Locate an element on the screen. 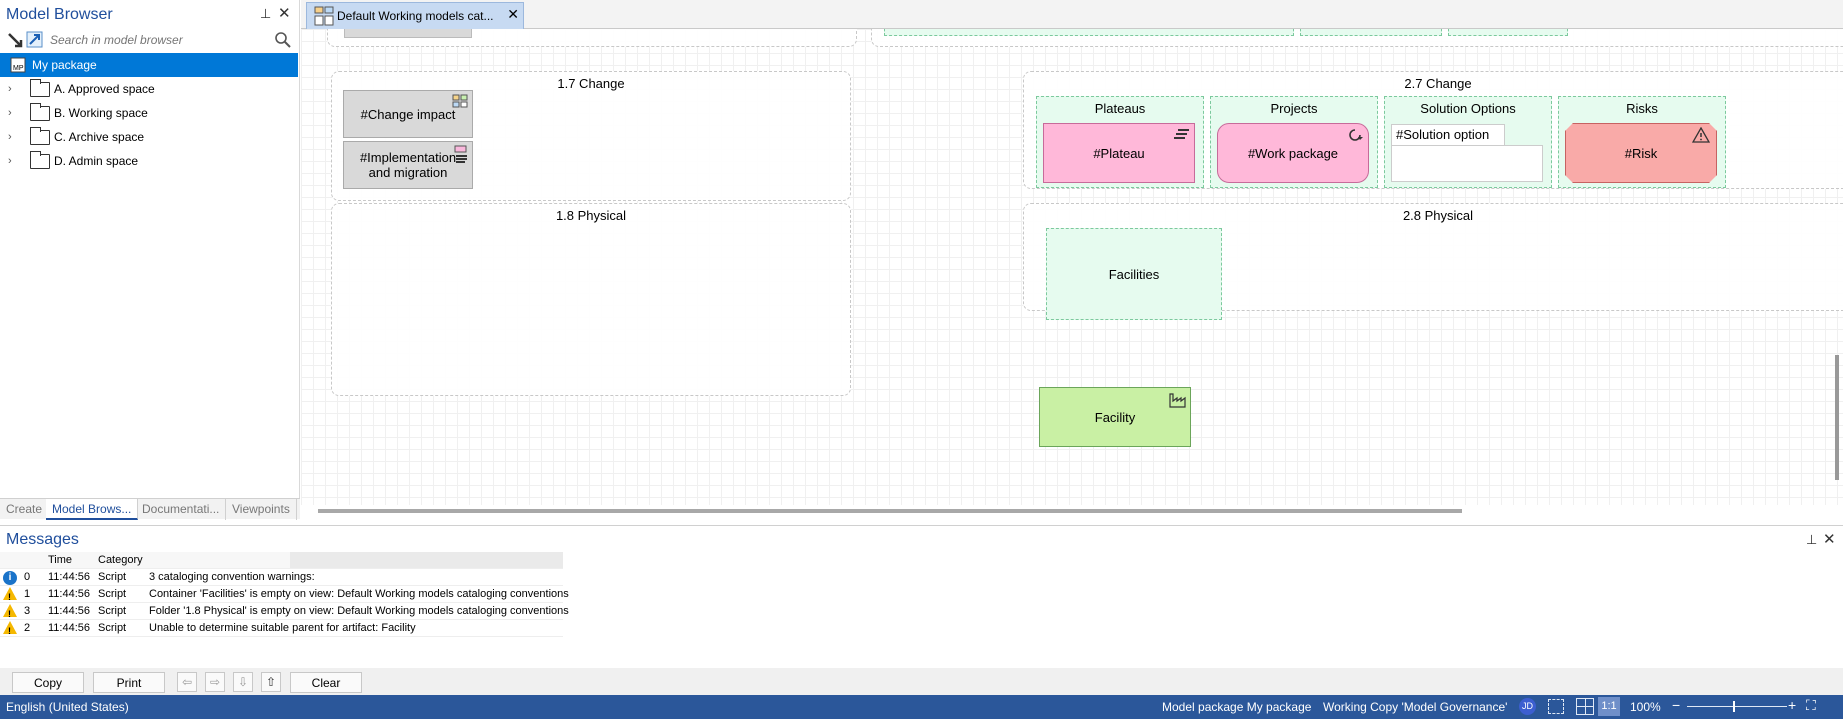 This screenshot has width=1843, height=719. copy-button: Copy is located at coordinates (48, 682).